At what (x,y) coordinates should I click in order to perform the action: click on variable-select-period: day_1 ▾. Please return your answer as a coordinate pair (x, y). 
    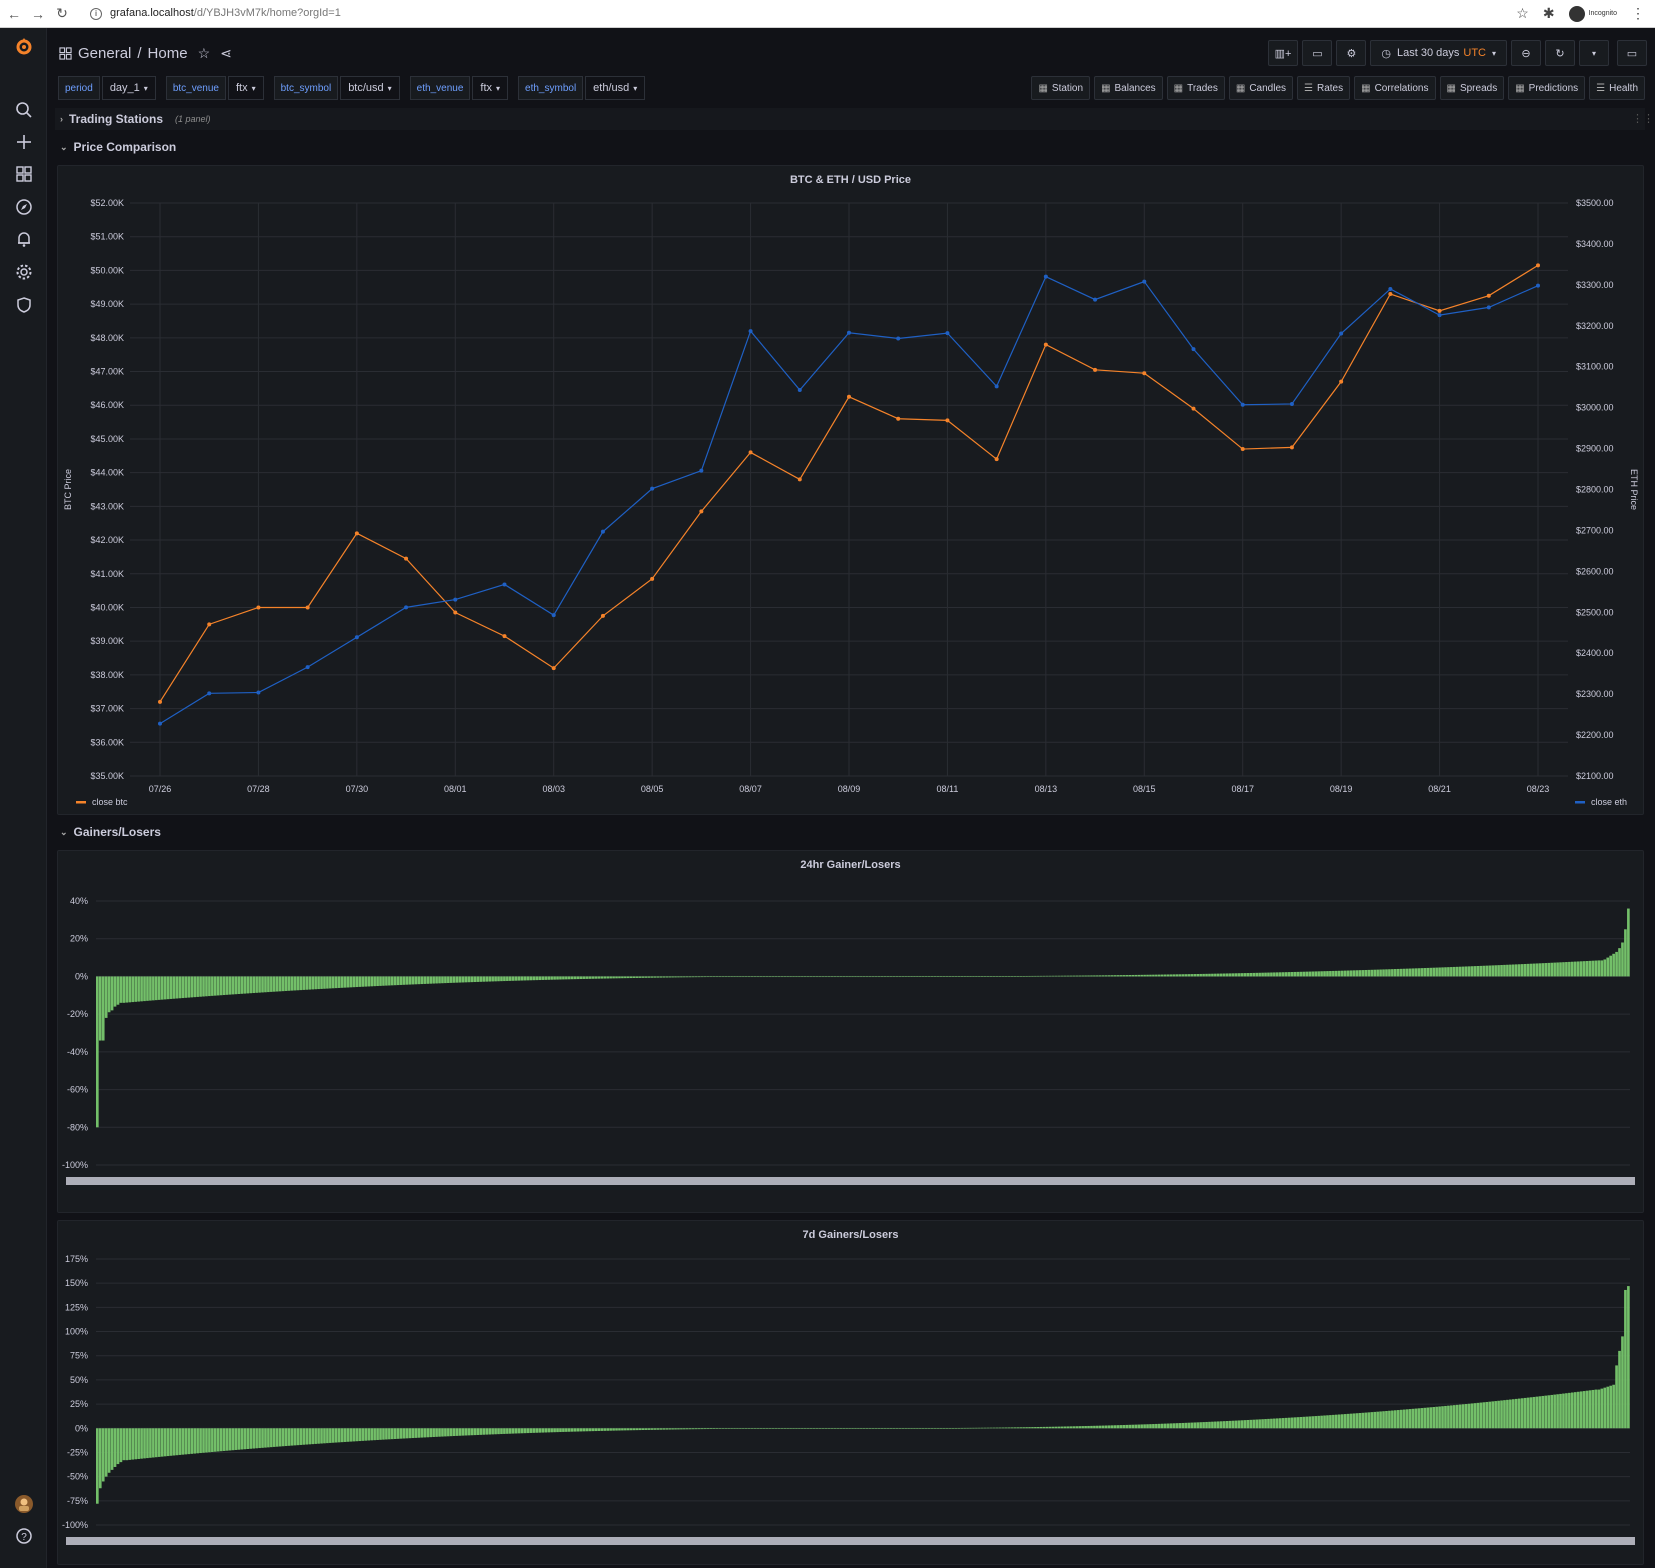
    Looking at the image, I should click on (128, 88).